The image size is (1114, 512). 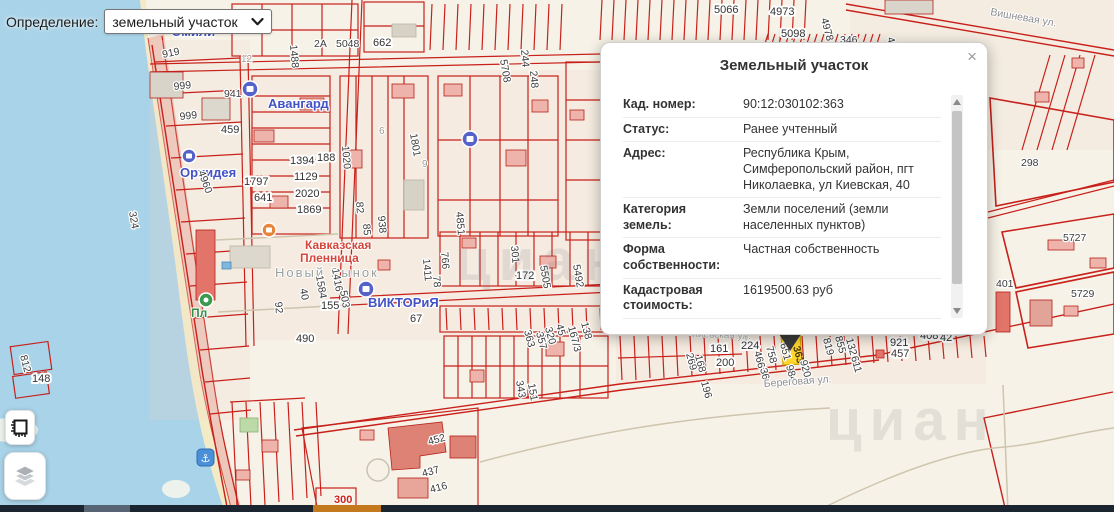 I want to click on map-label: 5729, so click(x=1083, y=294).